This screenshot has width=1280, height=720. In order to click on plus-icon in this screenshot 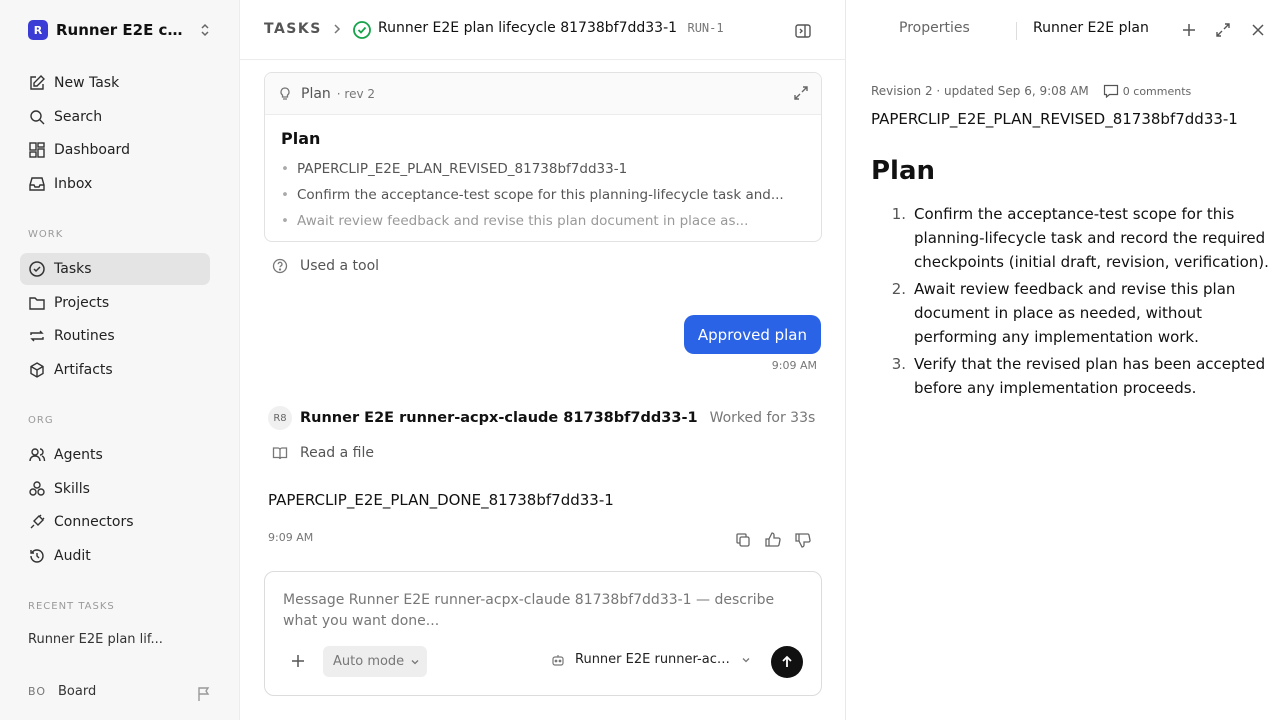, I will do `click(1189, 30)`.